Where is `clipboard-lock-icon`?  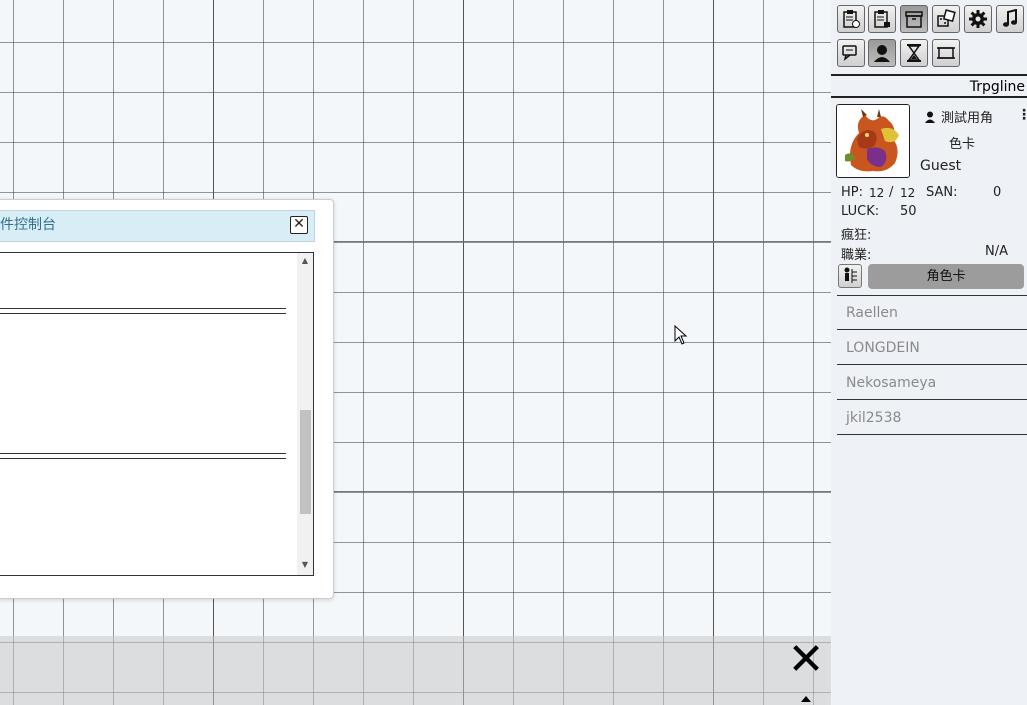
clipboard-lock-icon is located at coordinates (882, 19).